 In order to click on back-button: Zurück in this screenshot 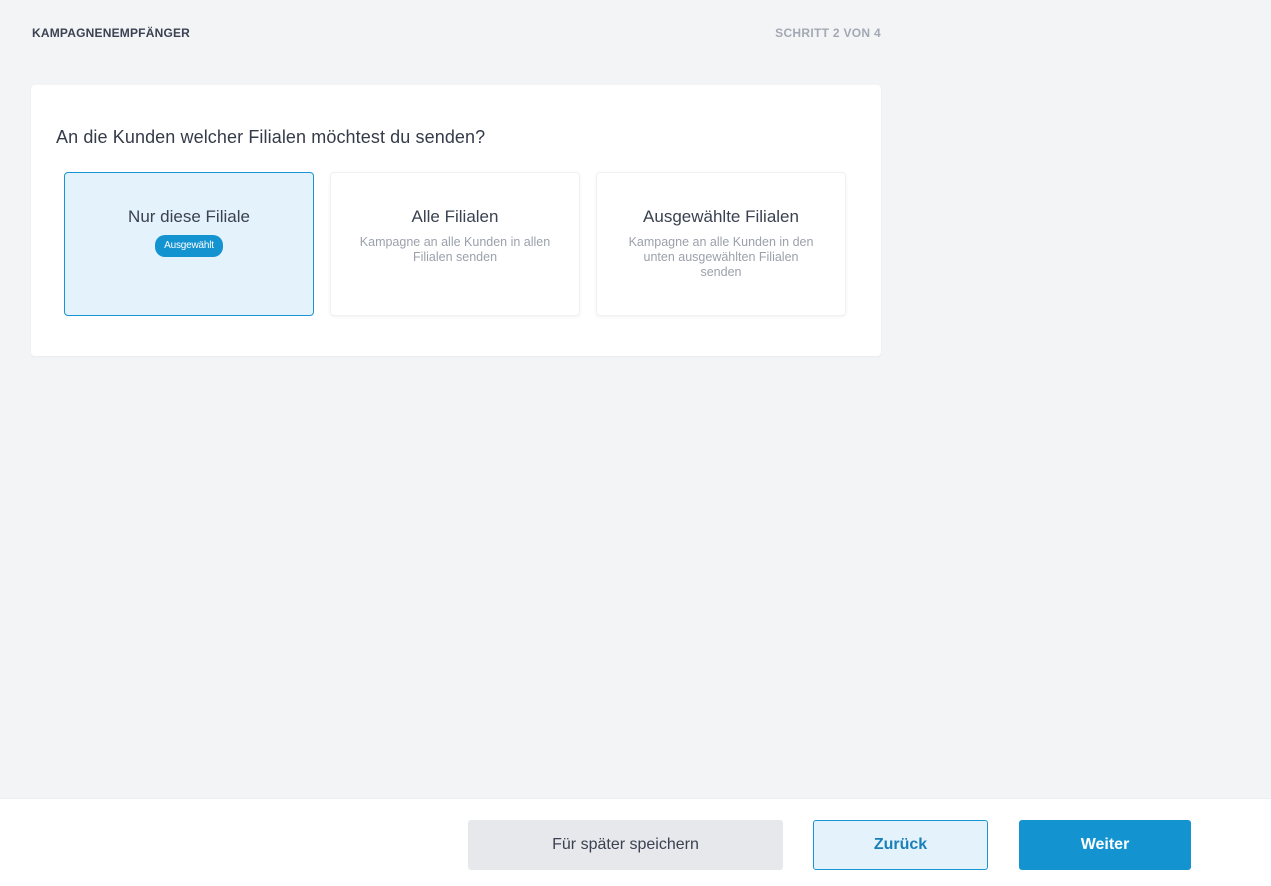, I will do `click(900, 845)`.